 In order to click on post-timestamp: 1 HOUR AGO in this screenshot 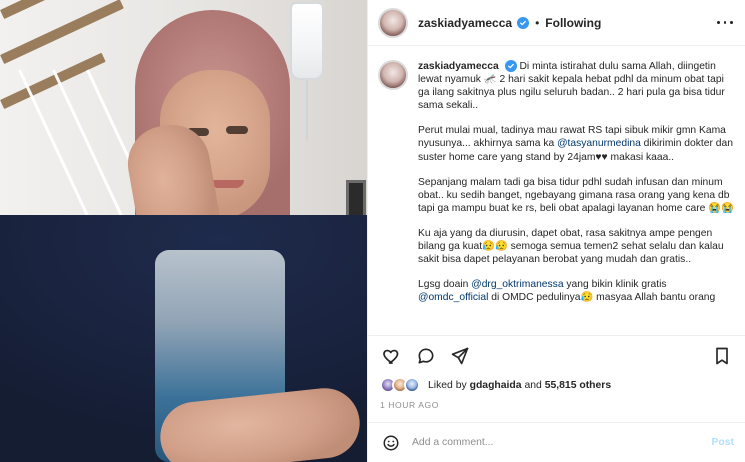, I will do `click(409, 405)`.